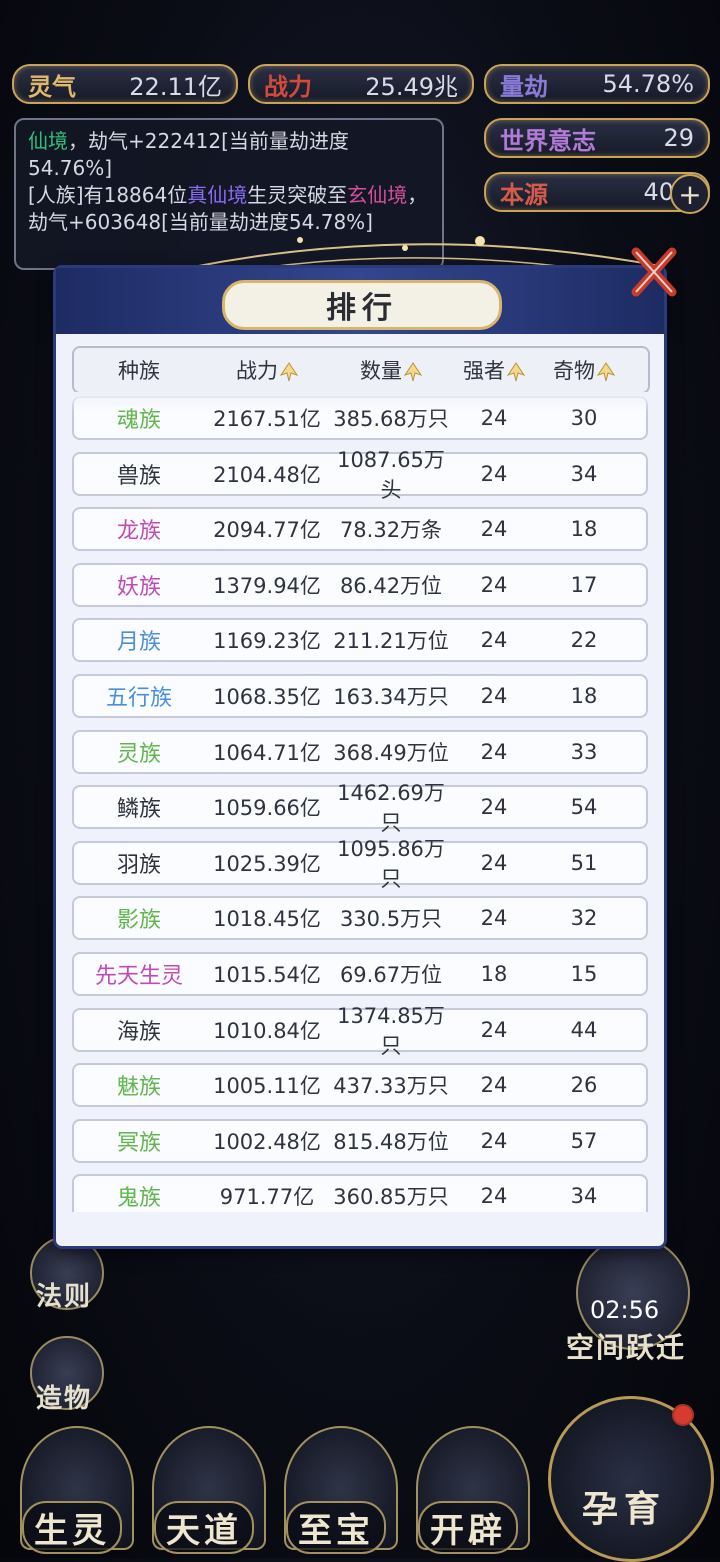 This screenshot has height=1562, width=720. What do you see at coordinates (411, 86) in the screenshot?
I see `stat-value: 25.49兆` at bounding box center [411, 86].